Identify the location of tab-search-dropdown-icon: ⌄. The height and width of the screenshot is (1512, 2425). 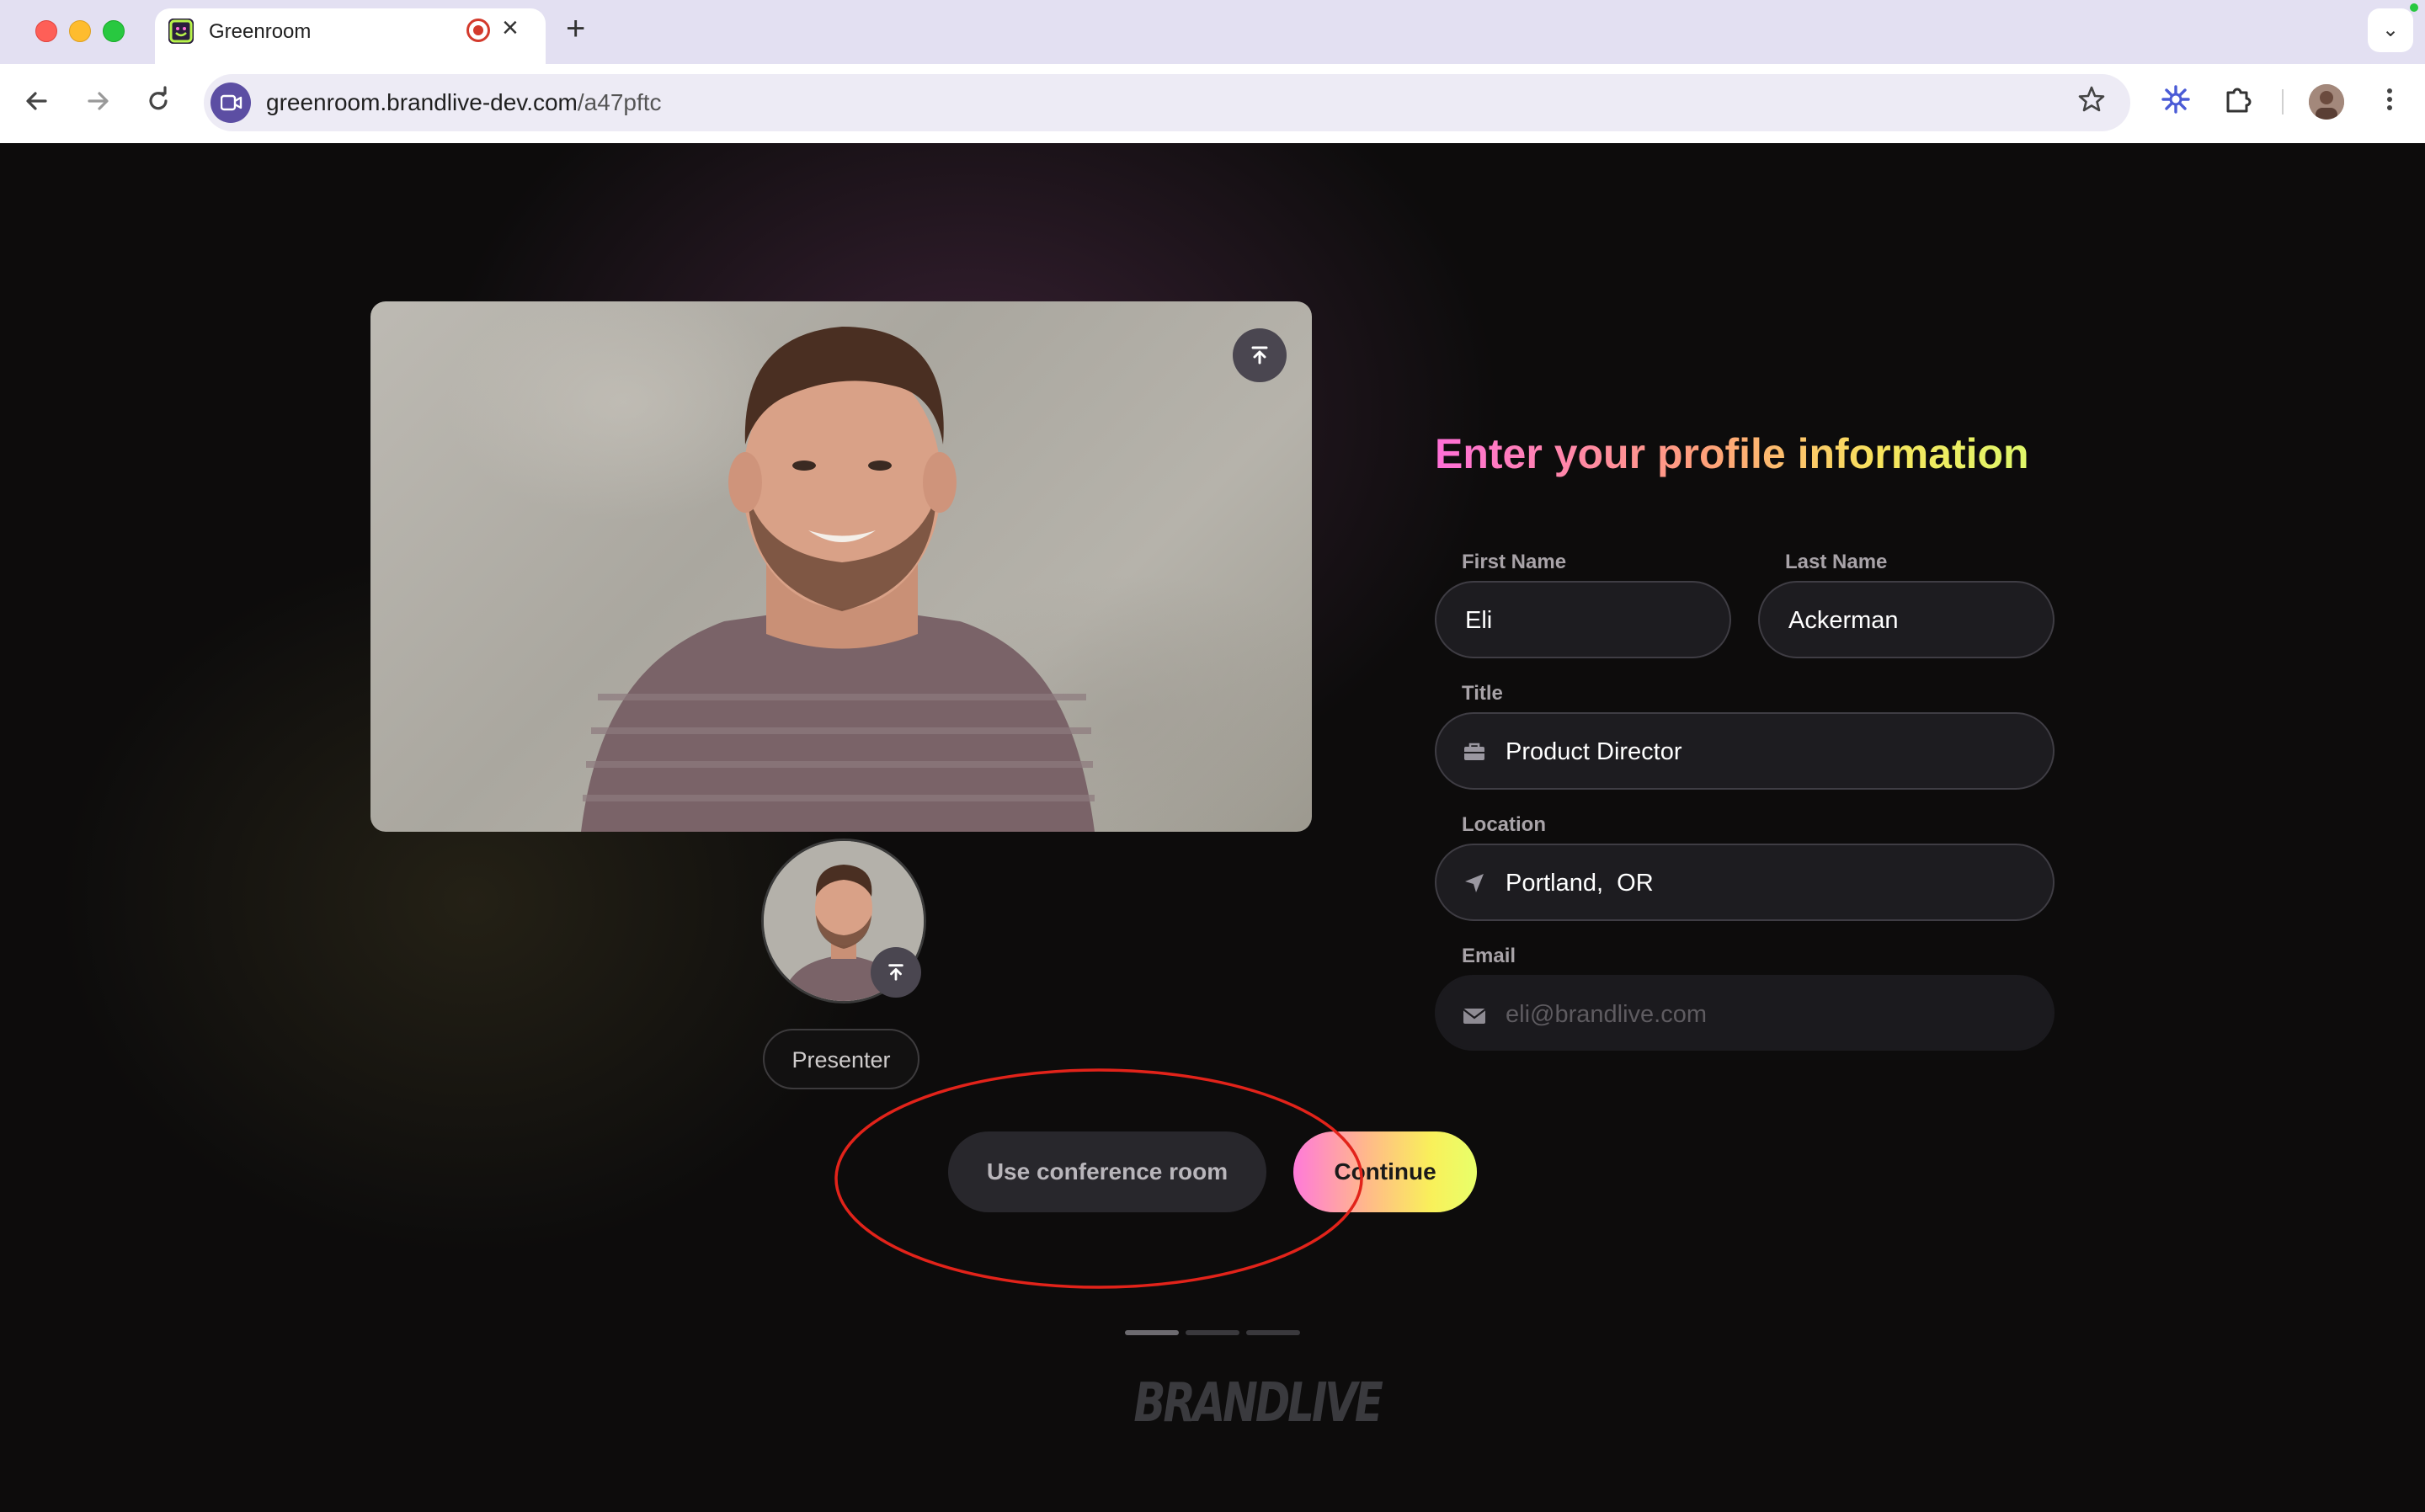
(2390, 30).